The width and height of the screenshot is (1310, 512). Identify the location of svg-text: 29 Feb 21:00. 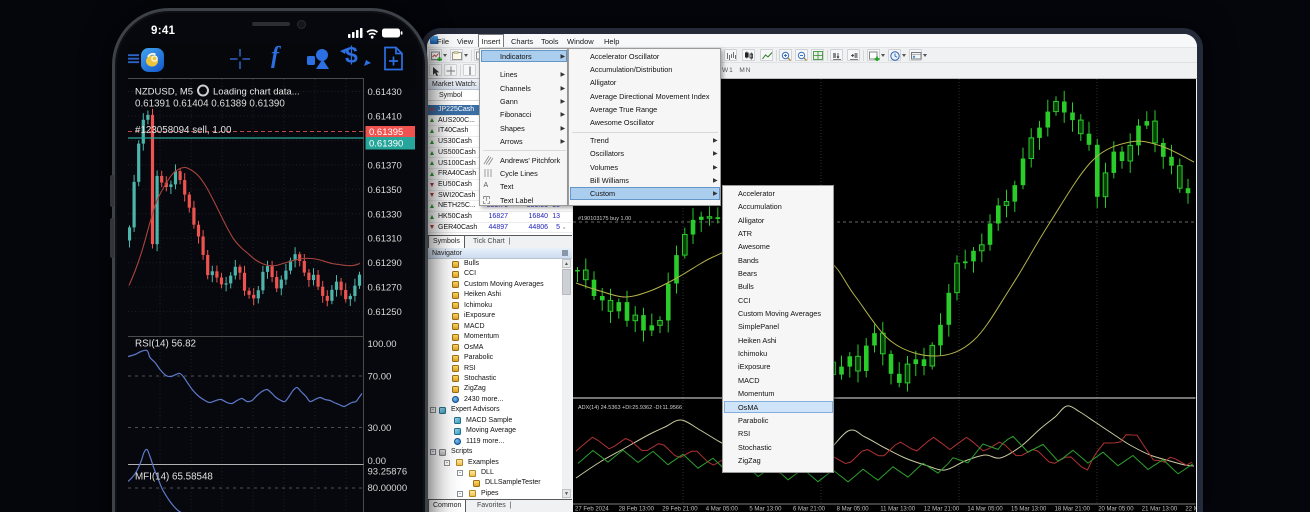
(680, 509).